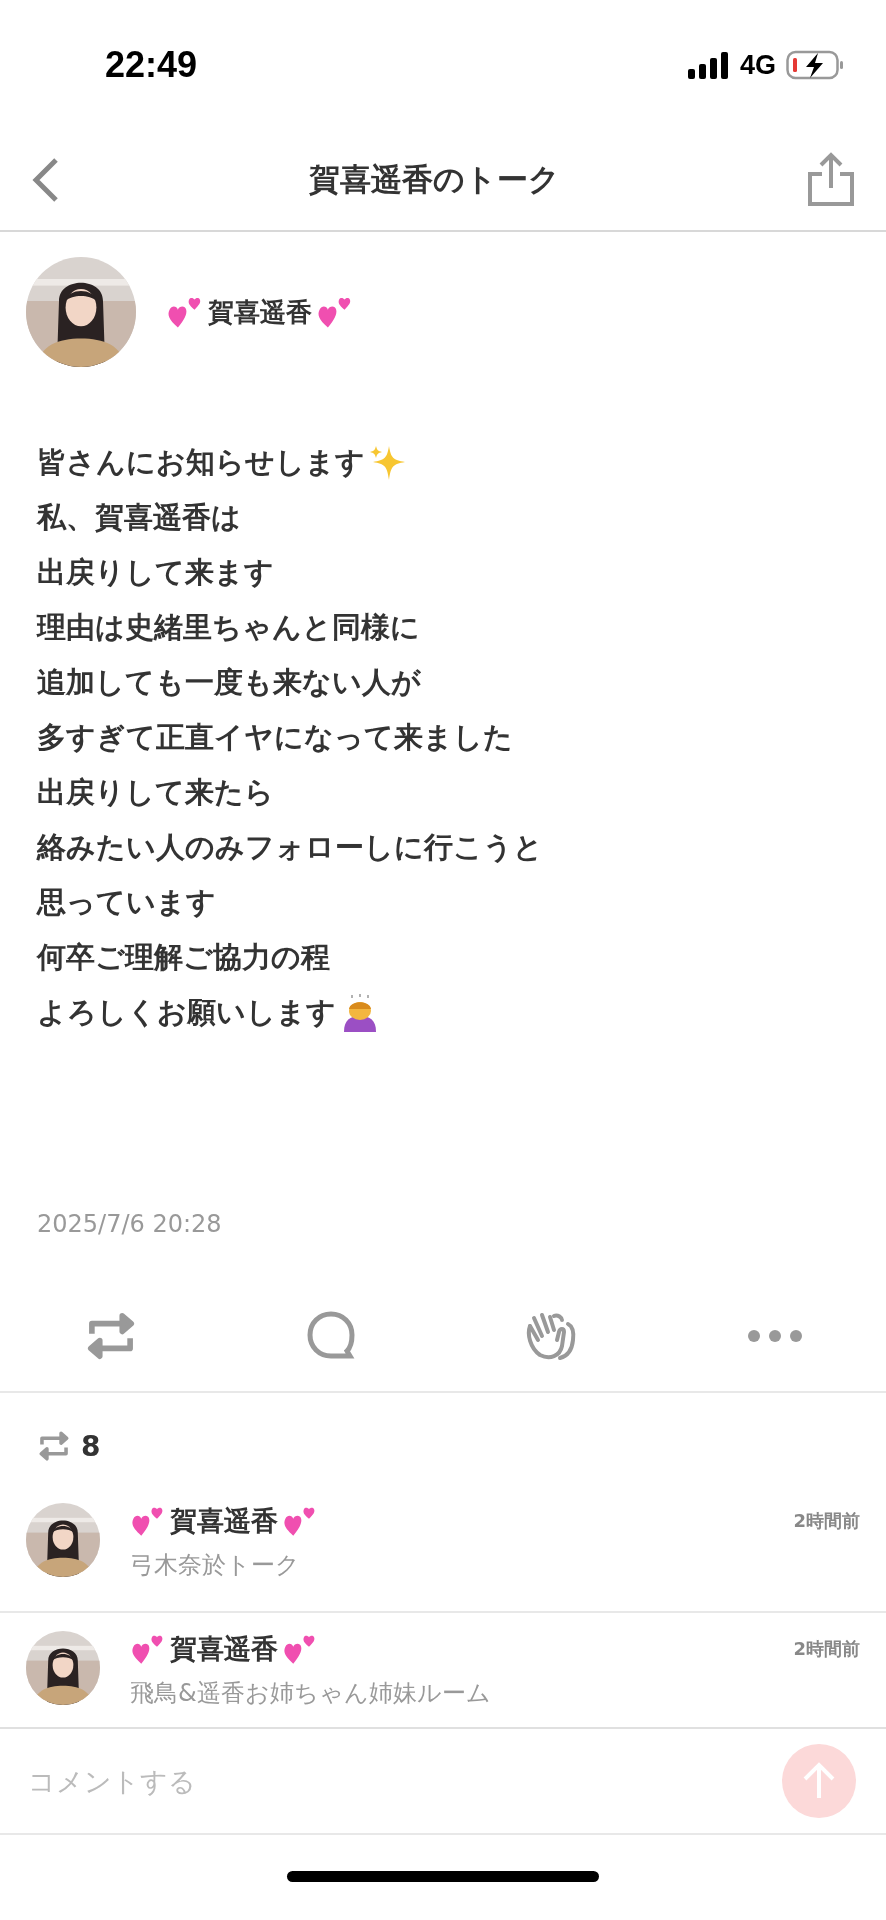 The image size is (886, 1920). What do you see at coordinates (404, 1781) in the screenshot?
I see `comment-field: コメントする` at bounding box center [404, 1781].